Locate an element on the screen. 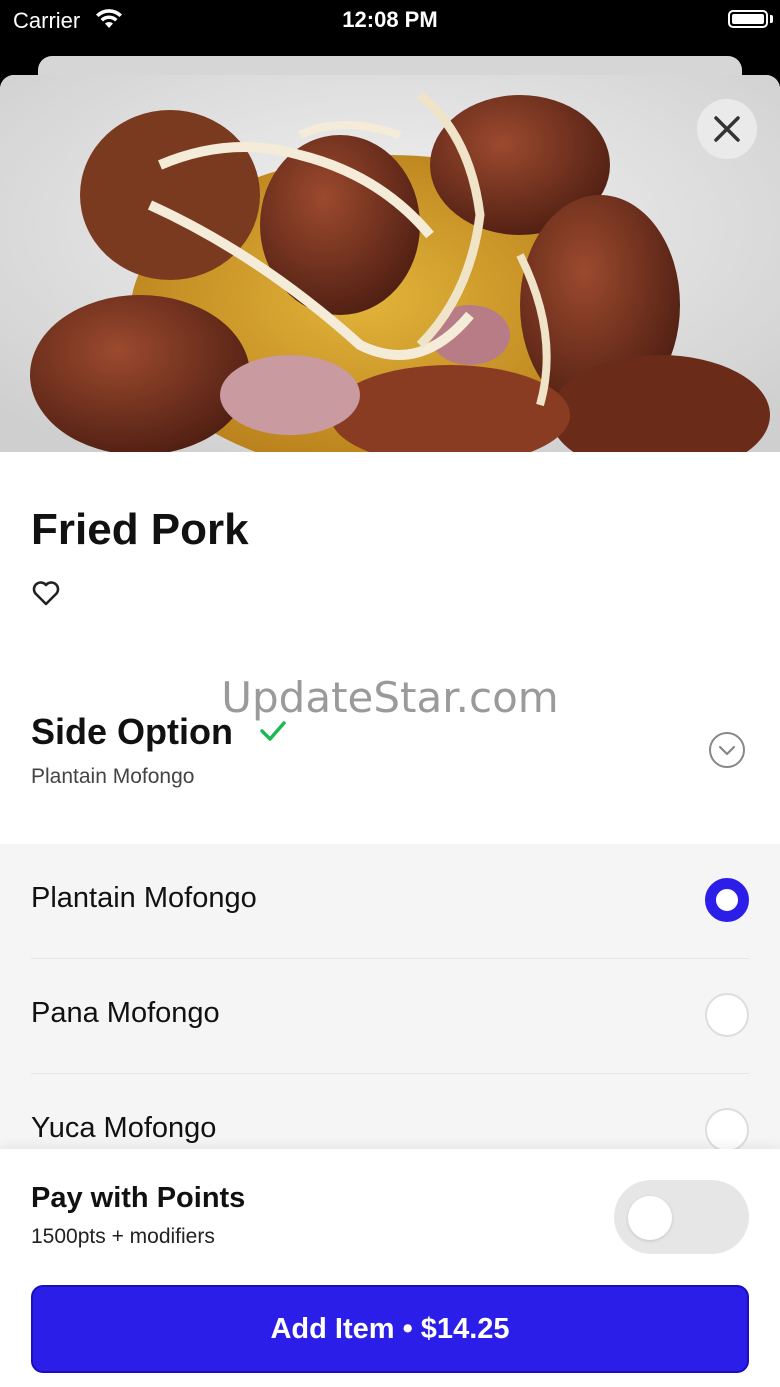 Image resolution: width=780 pixels, height=1387 pixels. close-icon is located at coordinates (727, 129).